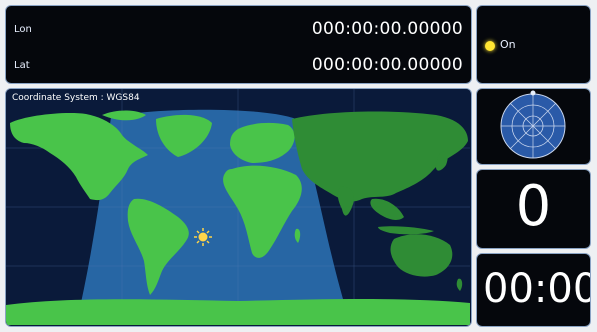 This screenshot has height=332, width=597. I want to click on lon-label: Lon, so click(23, 29).